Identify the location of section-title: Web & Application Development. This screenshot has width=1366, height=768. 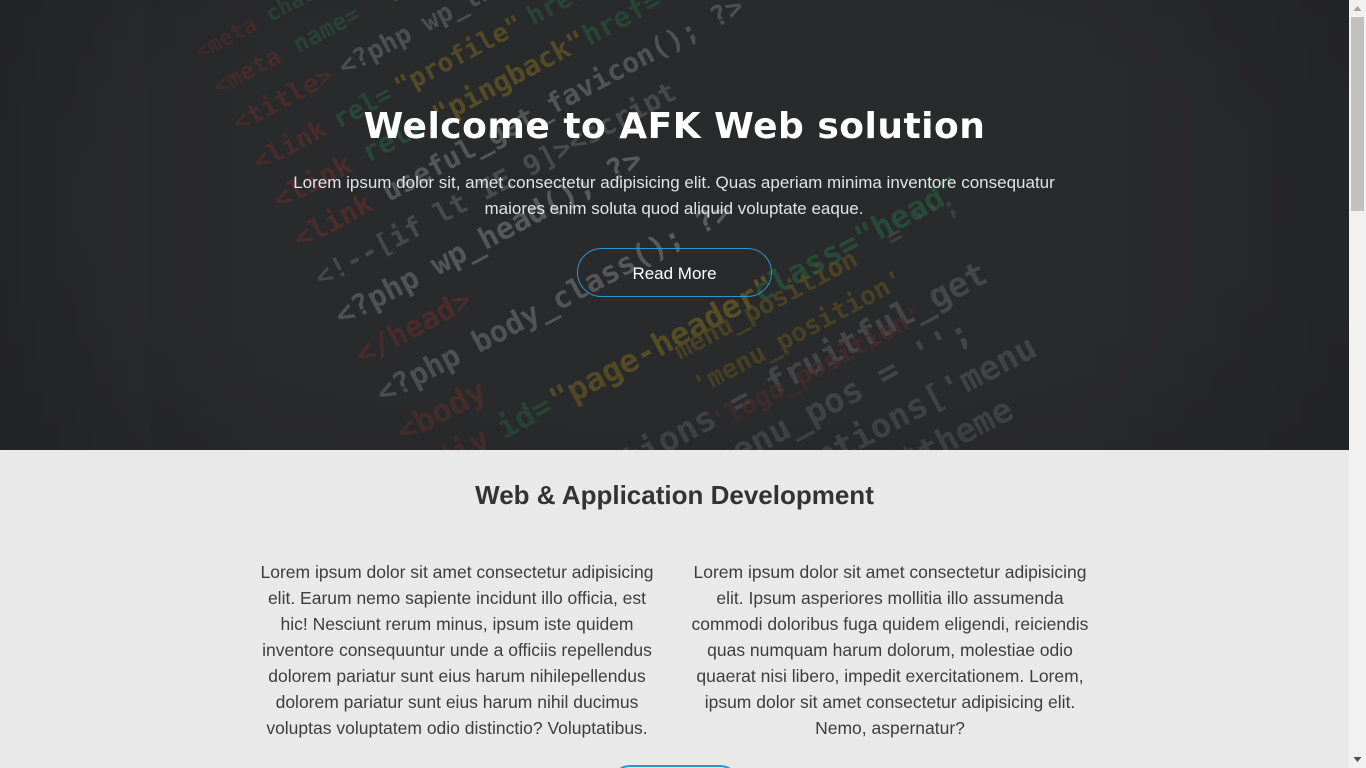
(674, 495).